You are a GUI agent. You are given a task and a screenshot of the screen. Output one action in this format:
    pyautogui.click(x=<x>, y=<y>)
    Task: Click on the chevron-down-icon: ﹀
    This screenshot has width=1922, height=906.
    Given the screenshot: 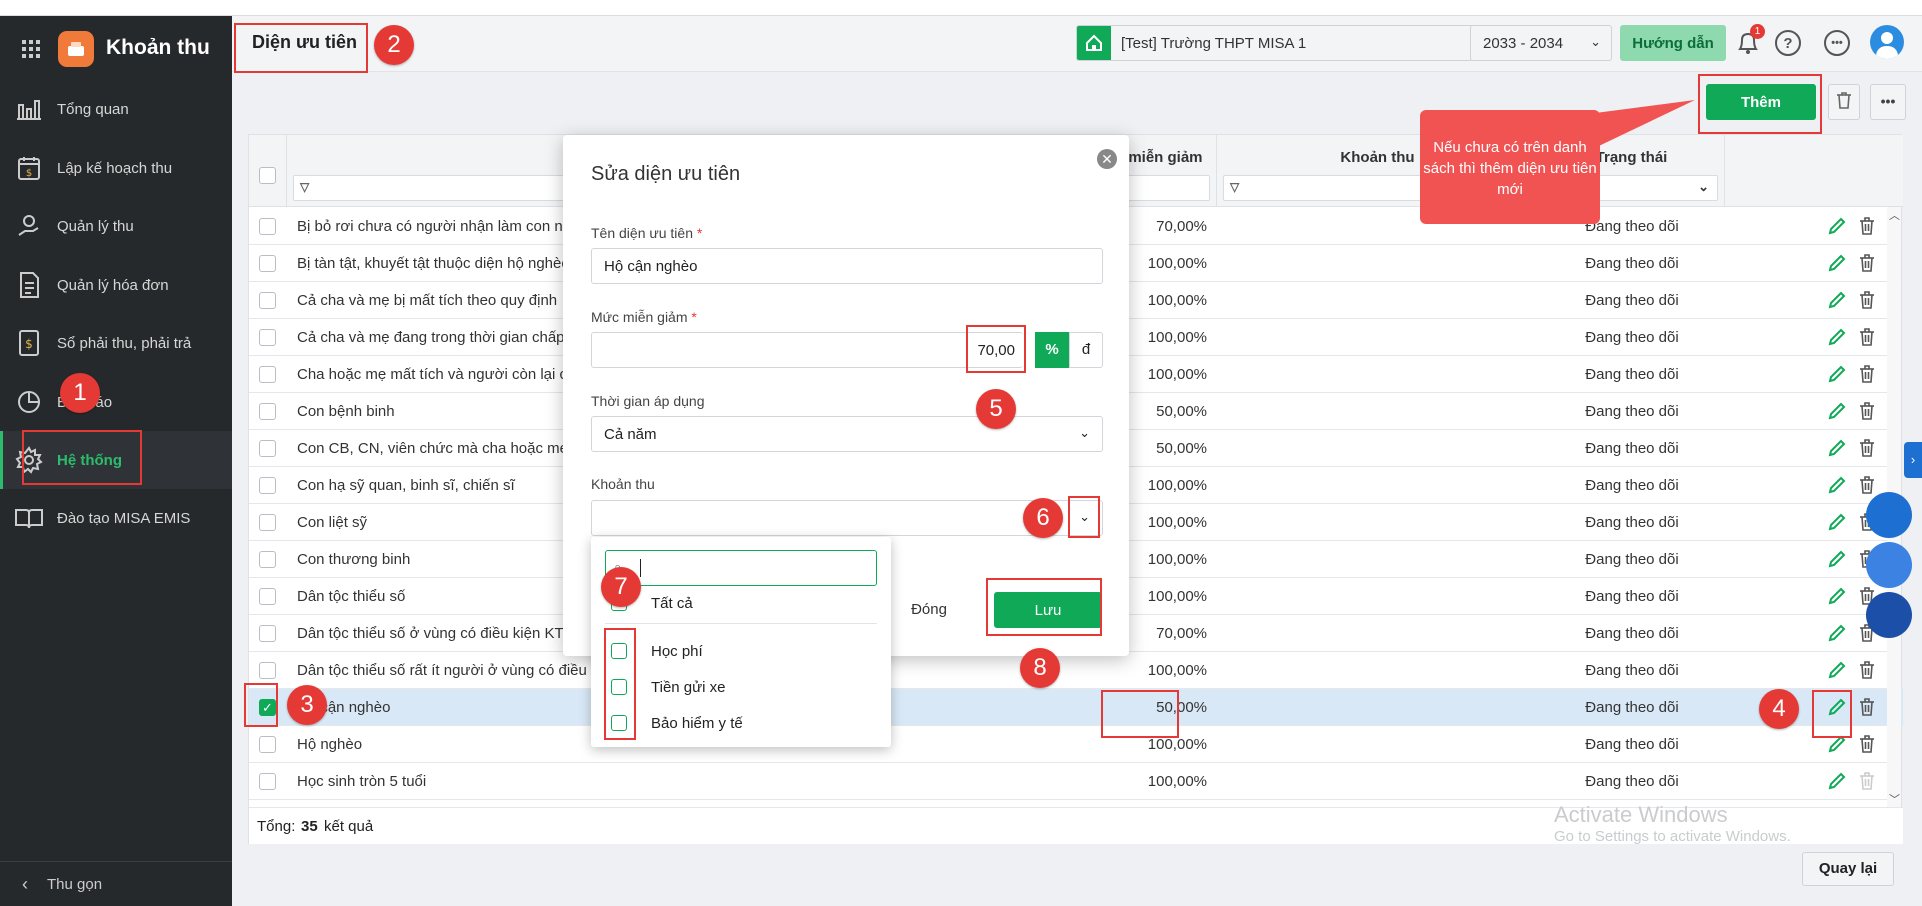 What is the action you would take?
    pyautogui.click(x=1894, y=800)
    